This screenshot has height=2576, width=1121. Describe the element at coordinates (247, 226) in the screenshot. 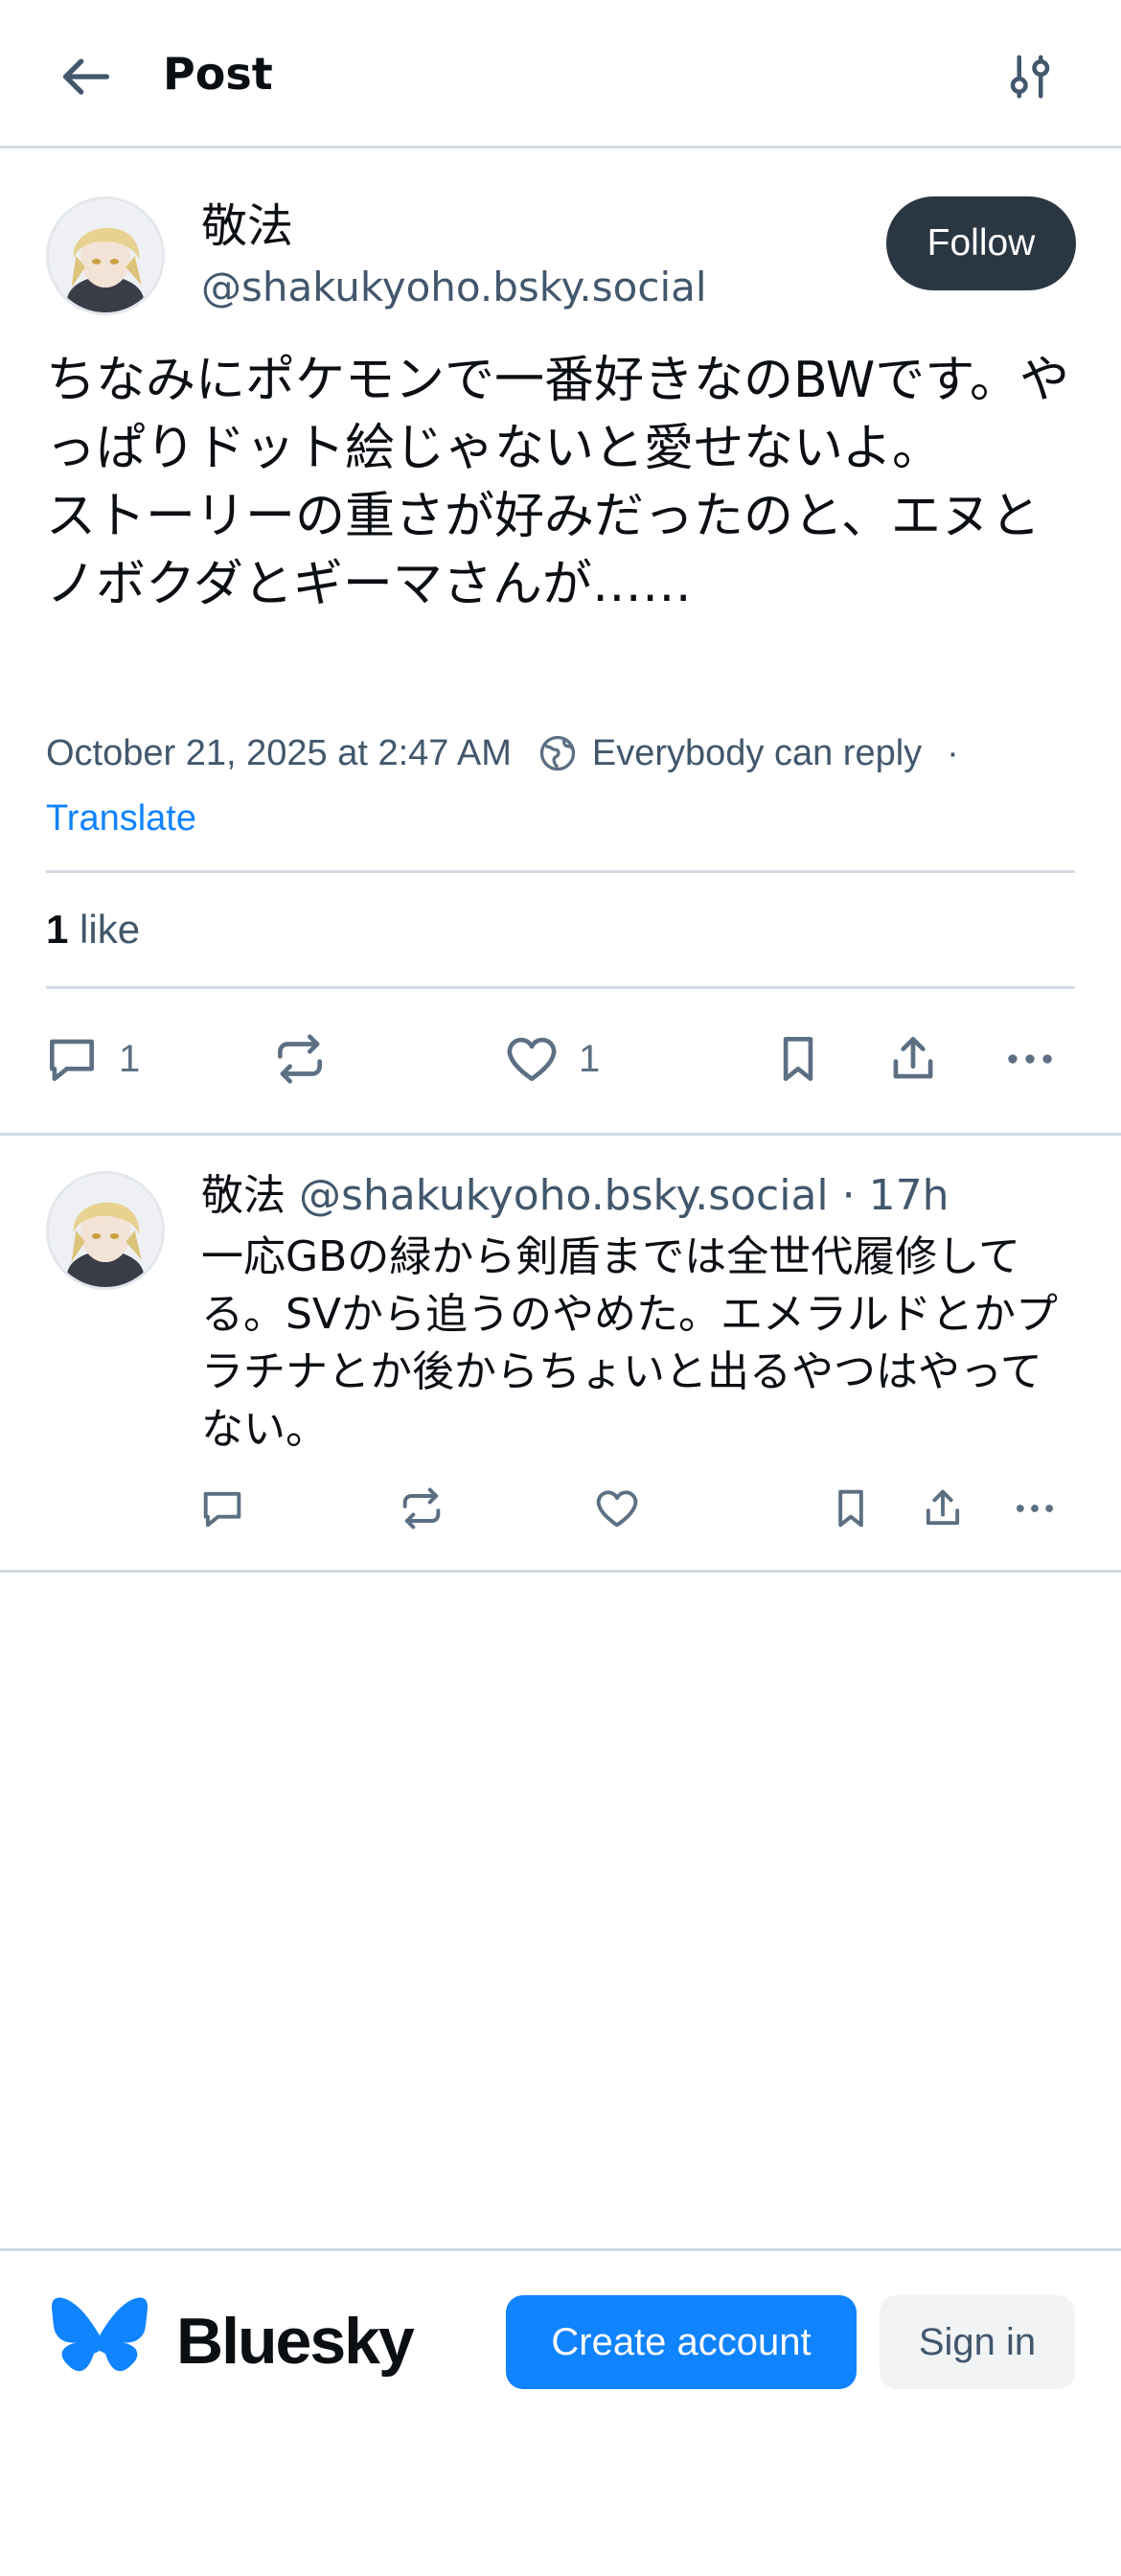

I see `author-name: 敬法` at that location.